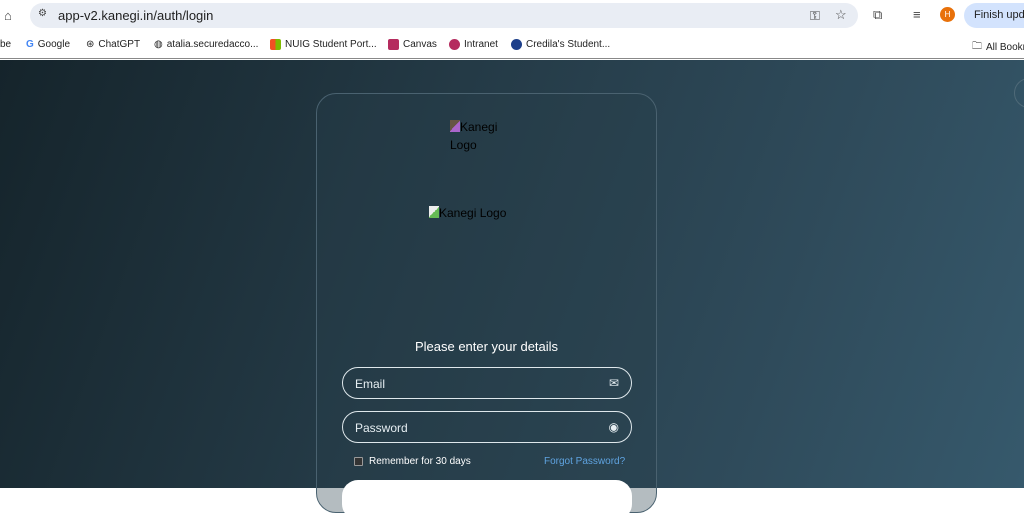 The image size is (1024, 520). What do you see at coordinates (613, 383) in the screenshot?
I see `mail-icon: ✉` at bounding box center [613, 383].